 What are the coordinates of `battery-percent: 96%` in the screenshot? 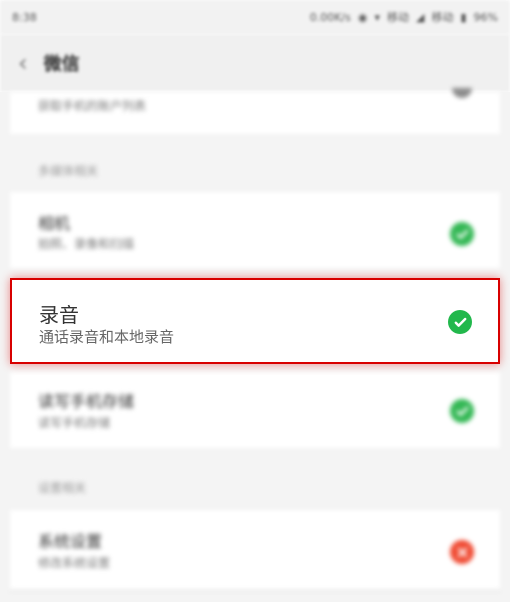 It's located at (485, 17).